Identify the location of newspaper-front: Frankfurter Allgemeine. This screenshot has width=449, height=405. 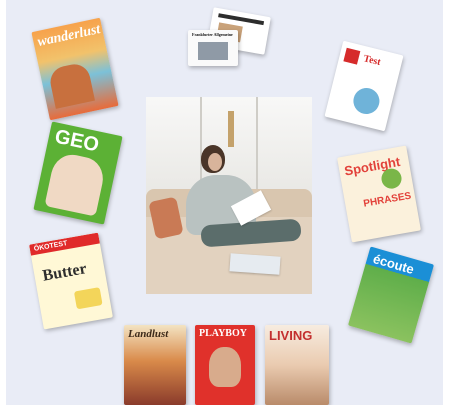
(213, 48).